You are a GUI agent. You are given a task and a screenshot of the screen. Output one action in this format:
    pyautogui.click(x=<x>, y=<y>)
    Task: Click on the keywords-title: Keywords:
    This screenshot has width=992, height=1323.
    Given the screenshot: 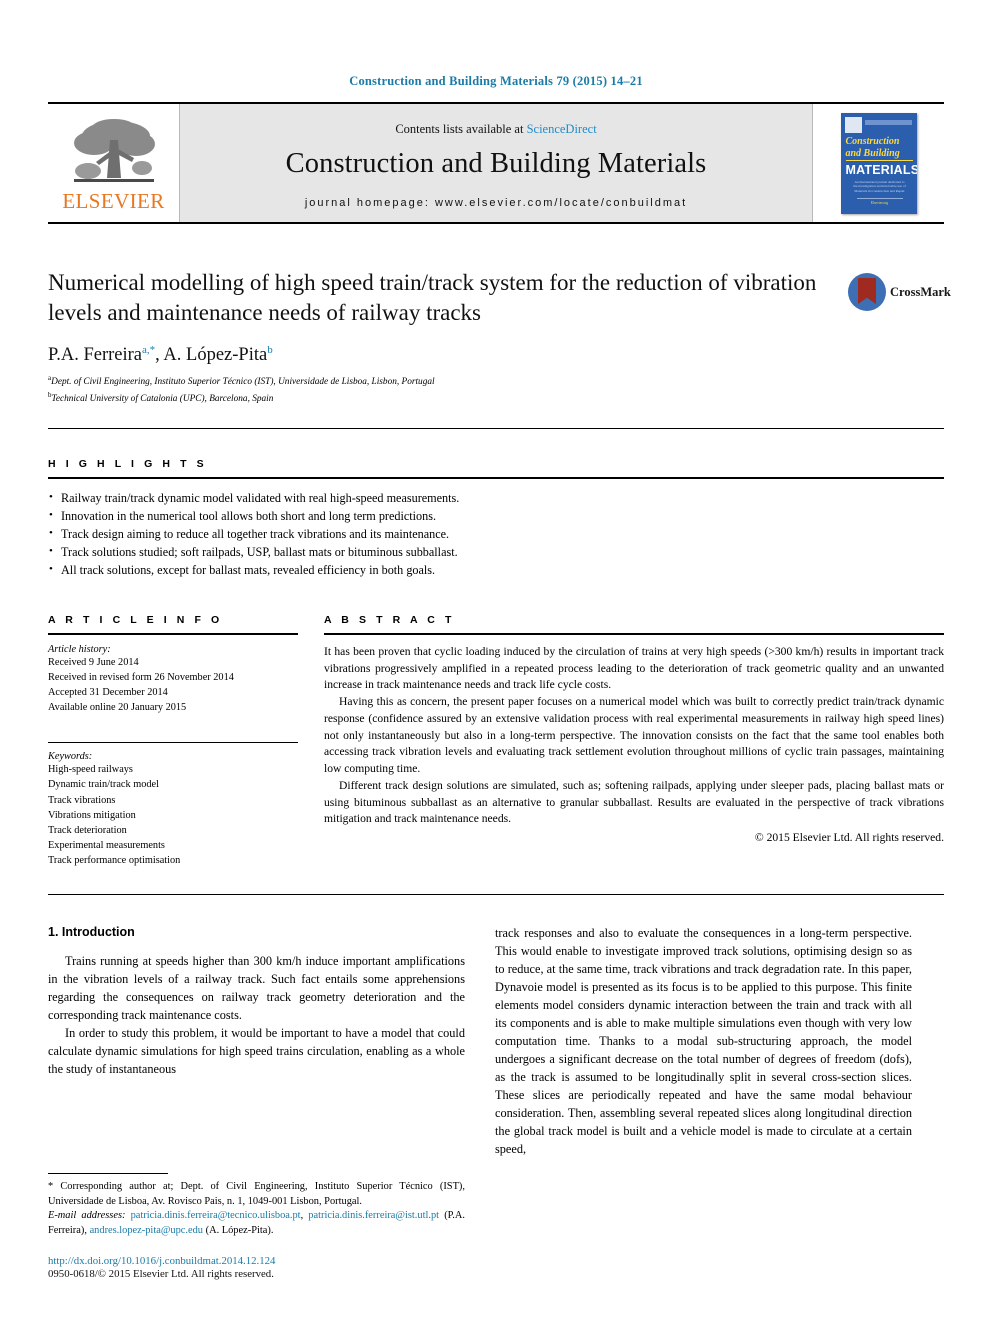 What is the action you would take?
    pyautogui.click(x=70, y=757)
    